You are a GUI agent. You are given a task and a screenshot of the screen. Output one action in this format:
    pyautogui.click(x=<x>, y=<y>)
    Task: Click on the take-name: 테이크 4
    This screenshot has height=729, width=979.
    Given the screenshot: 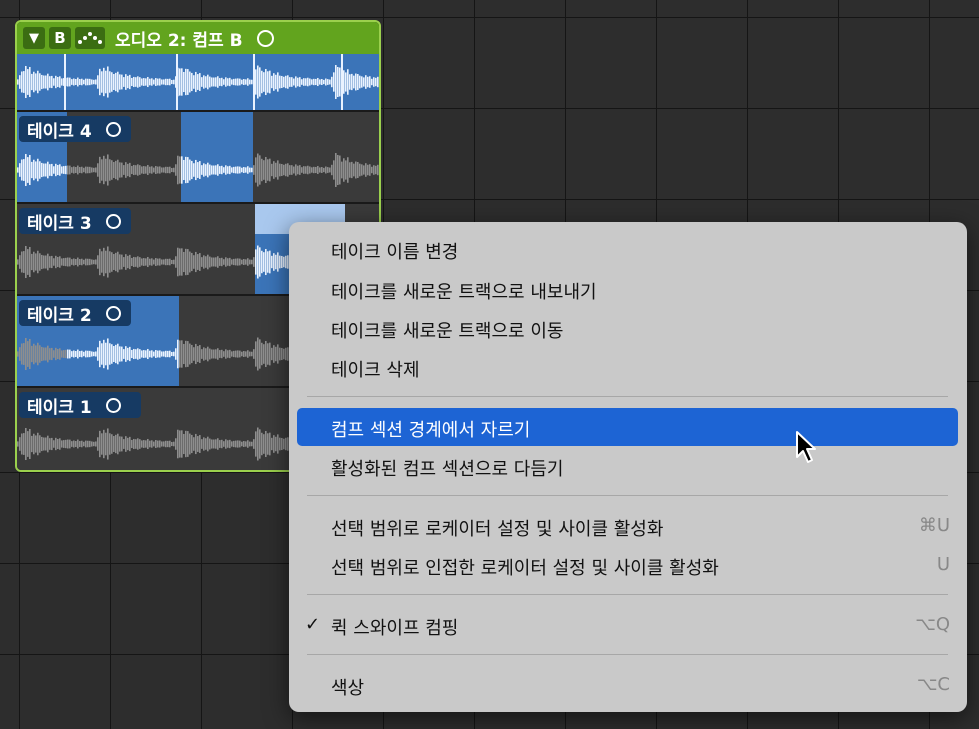 What is the action you would take?
    pyautogui.click(x=59, y=129)
    